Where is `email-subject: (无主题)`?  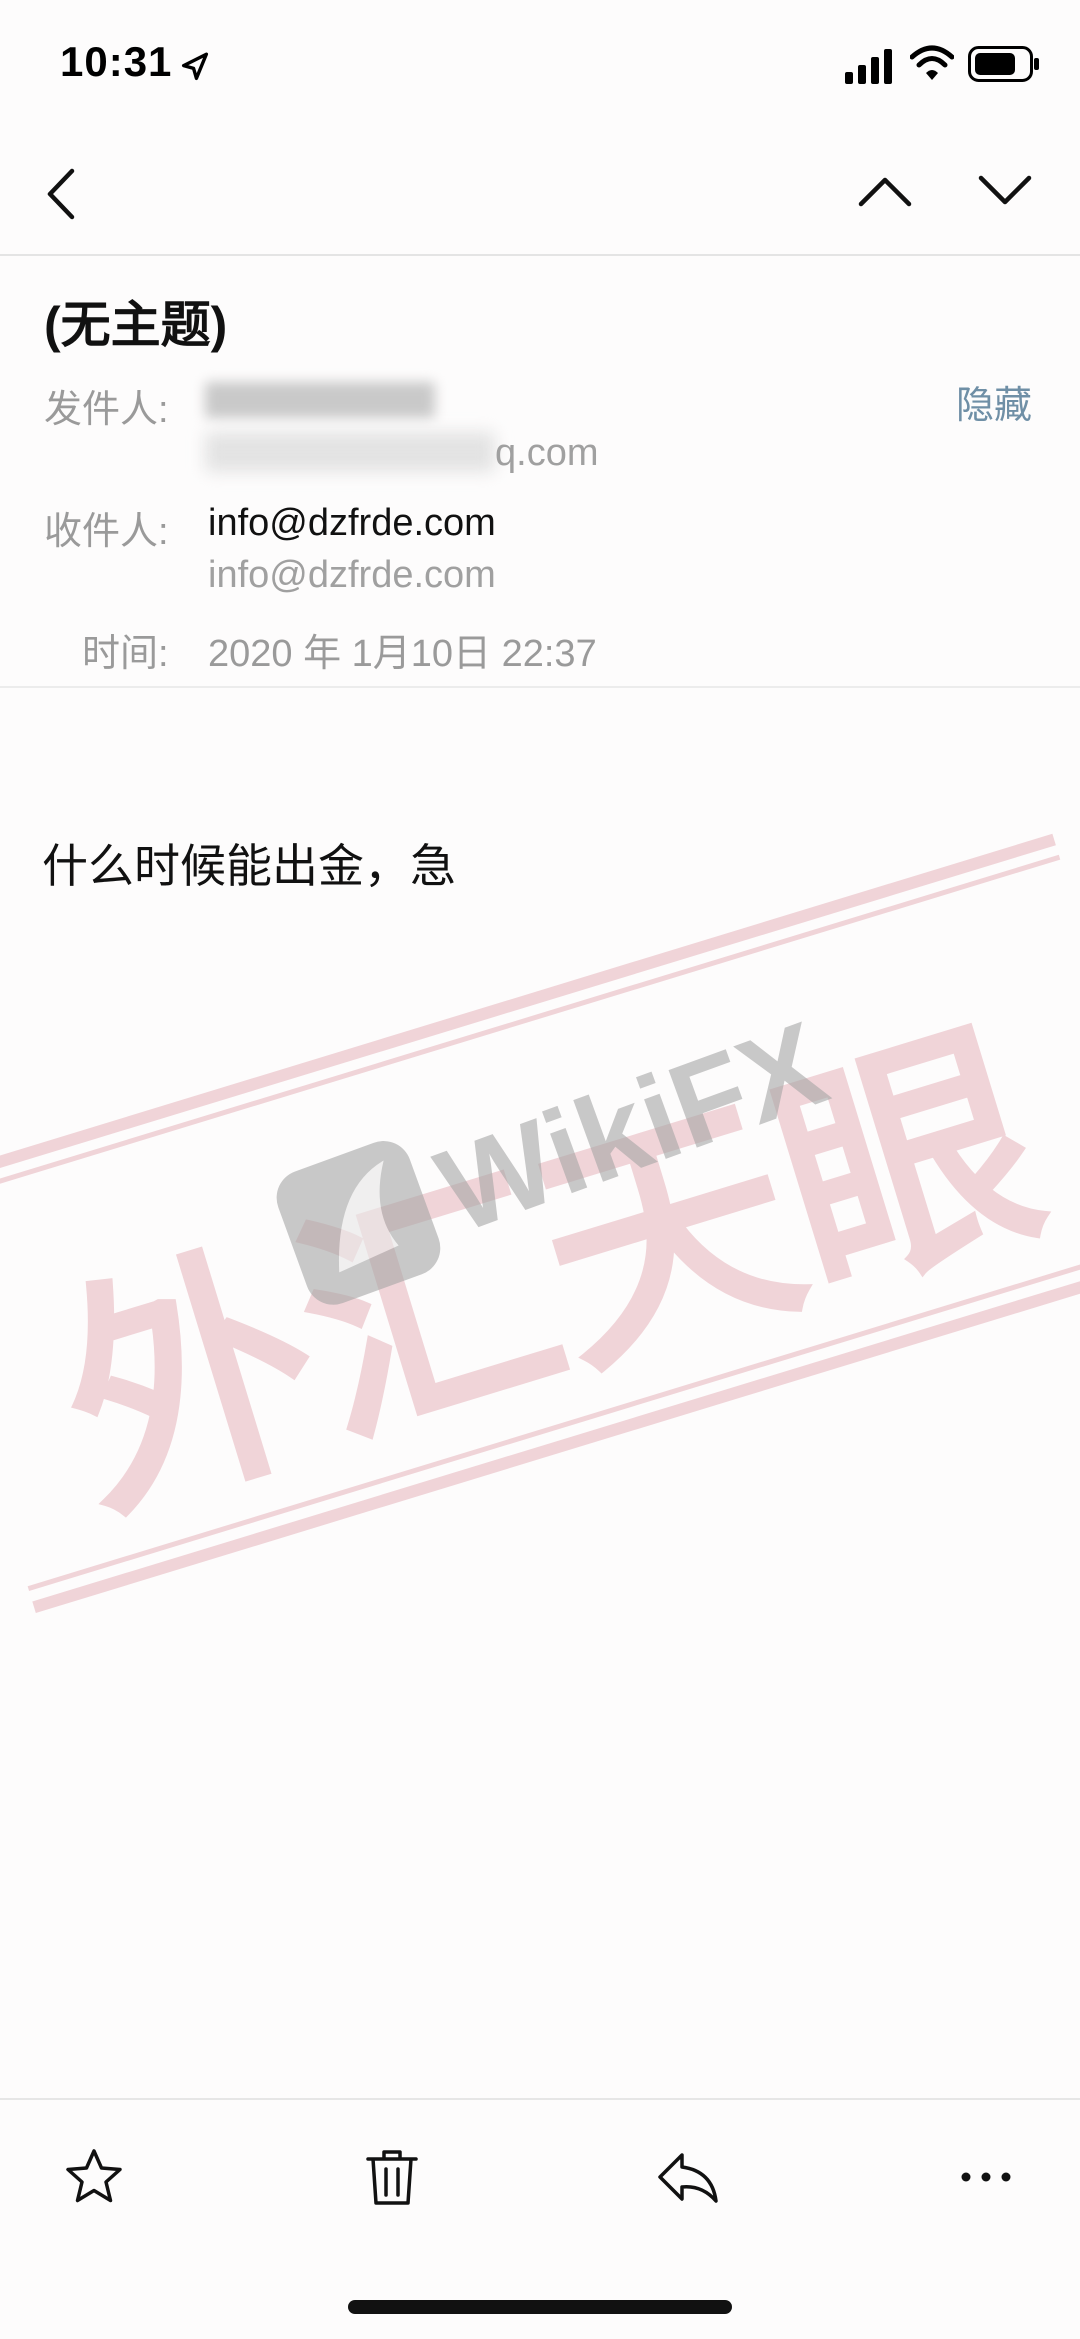
email-subject: (无主题) is located at coordinates (136, 325).